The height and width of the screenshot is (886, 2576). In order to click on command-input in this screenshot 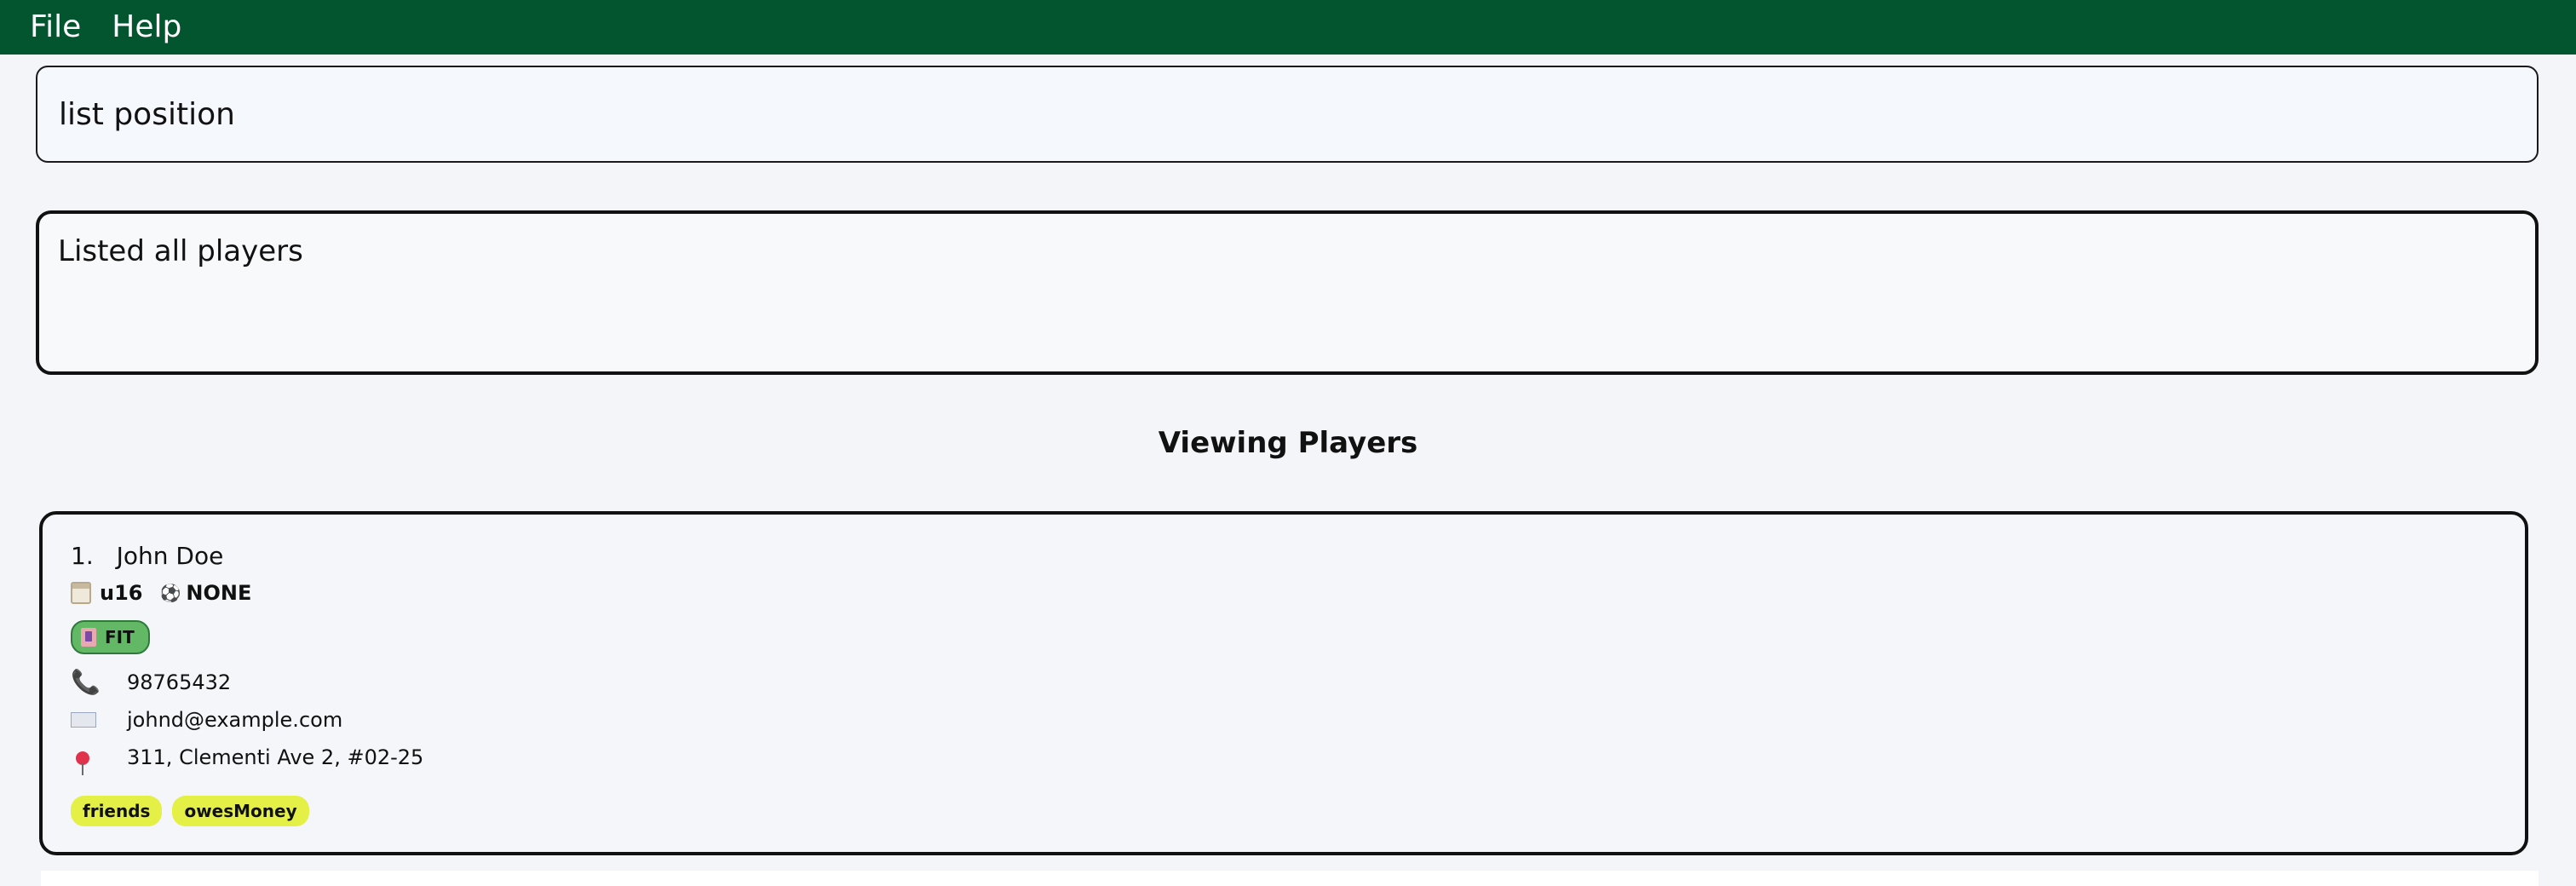, I will do `click(1297, 114)`.